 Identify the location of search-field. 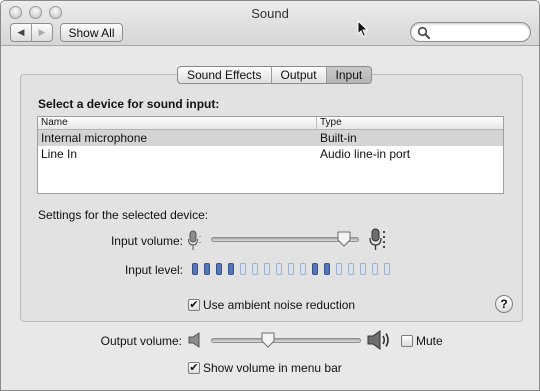
(470, 32).